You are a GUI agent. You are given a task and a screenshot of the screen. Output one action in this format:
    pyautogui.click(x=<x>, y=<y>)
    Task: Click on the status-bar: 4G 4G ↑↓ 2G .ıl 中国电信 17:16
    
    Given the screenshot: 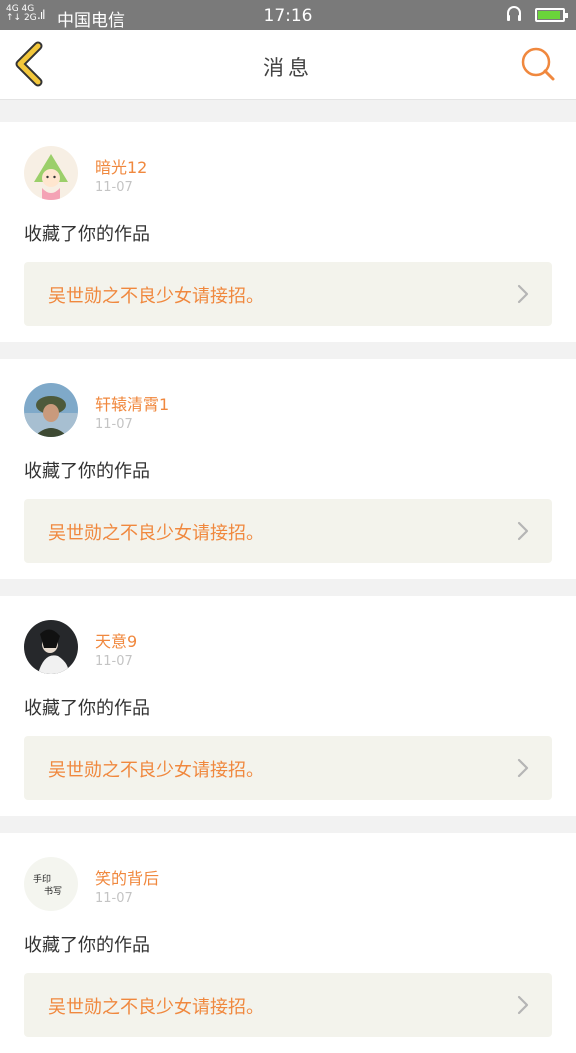 What is the action you would take?
    pyautogui.click(x=288, y=15)
    